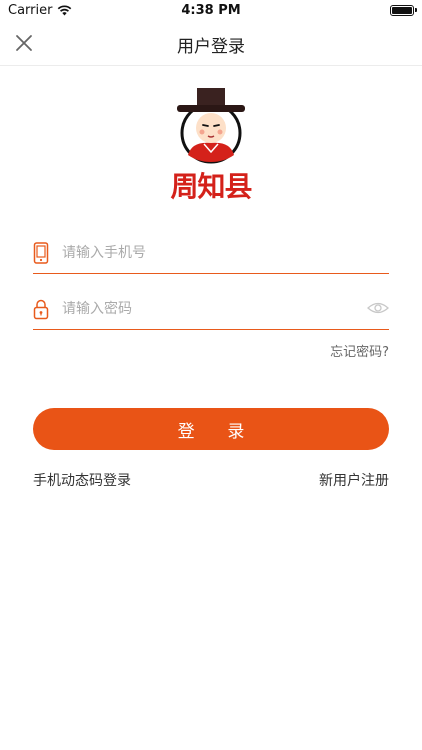 The width and height of the screenshot is (422, 750). Describe the element at coordinates (207, 309) in the screenshot. I see `password-input` at that location.